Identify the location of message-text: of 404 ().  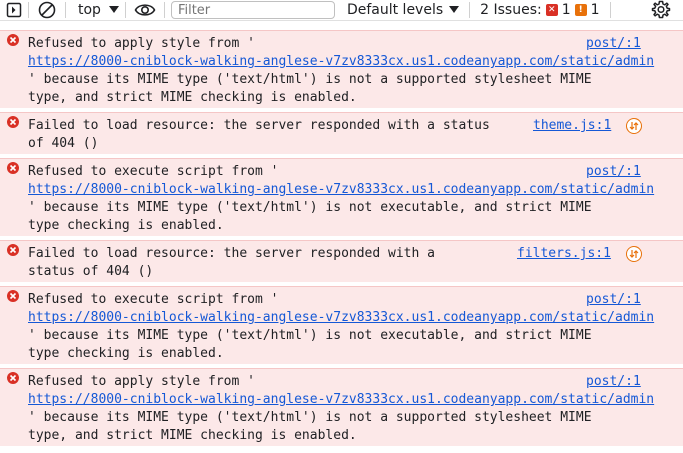
(63, 143).